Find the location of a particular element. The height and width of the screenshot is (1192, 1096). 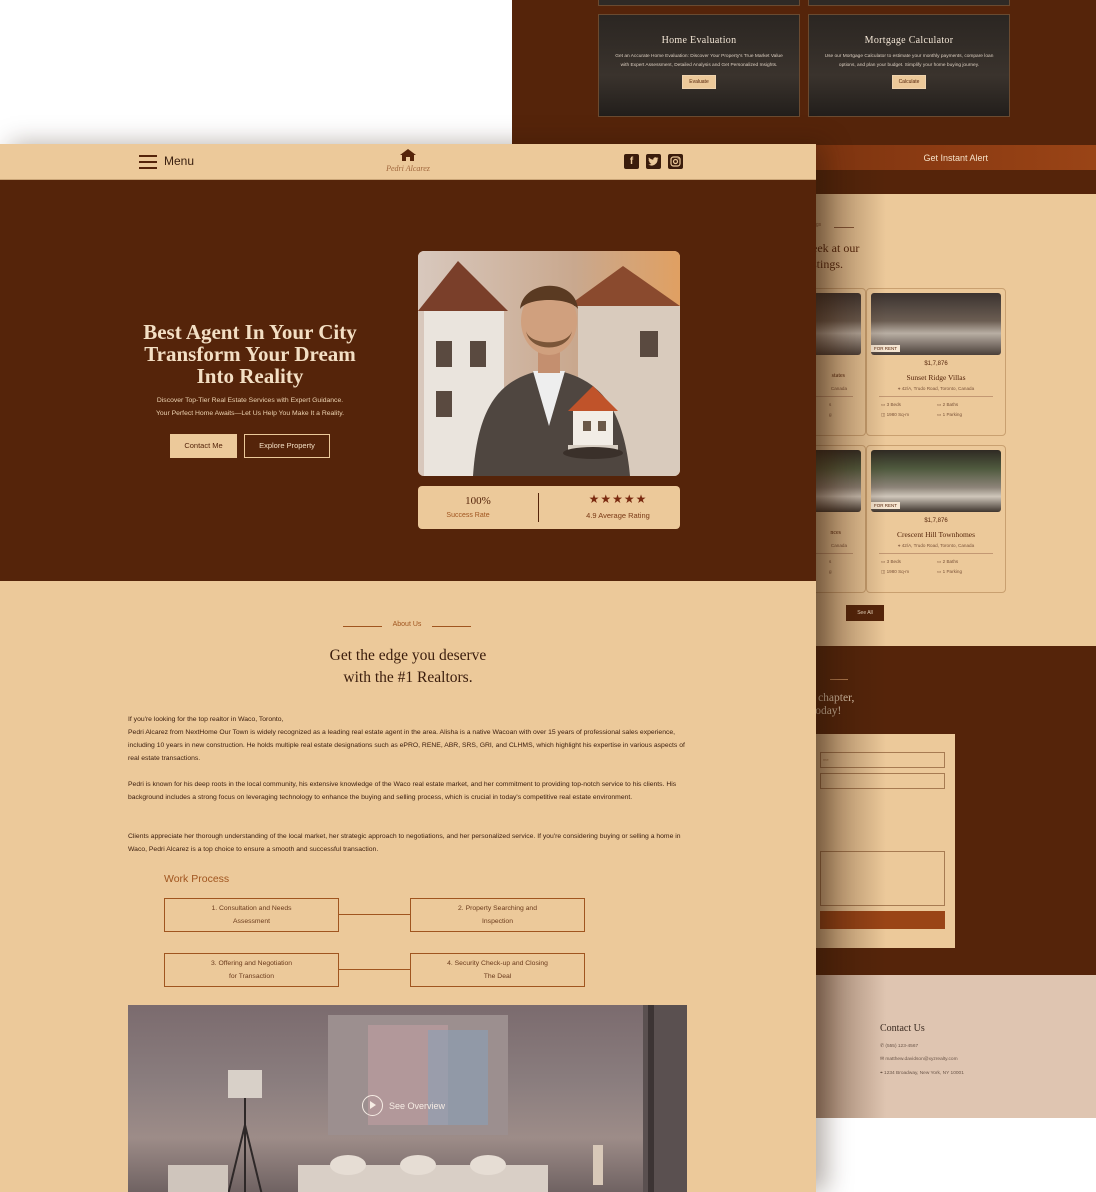

address-text: 1234 Broadway, New York, NY 10001 is located at coordinates (924, 1073).